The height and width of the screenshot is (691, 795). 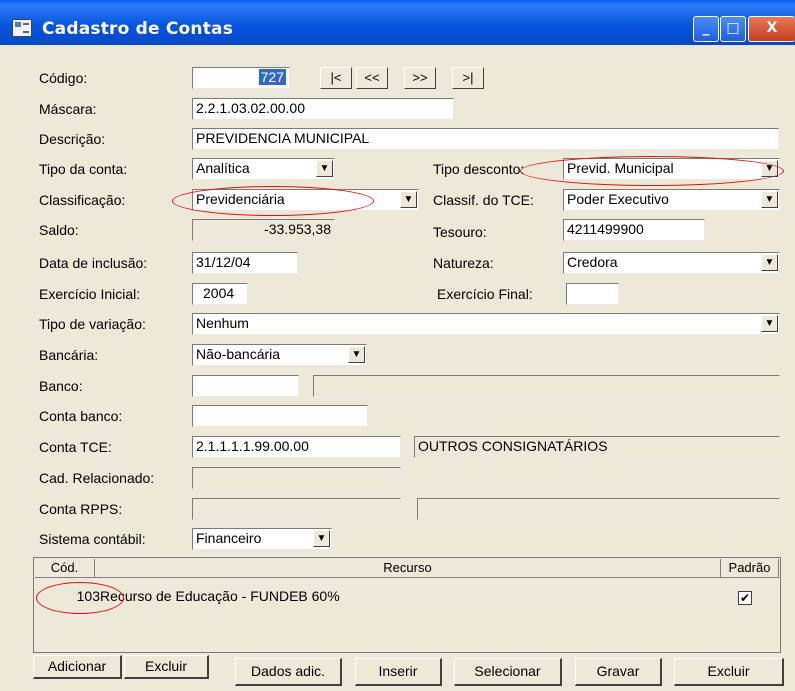 I want to click on codigo-value: 727, so click(x=272, y=77).